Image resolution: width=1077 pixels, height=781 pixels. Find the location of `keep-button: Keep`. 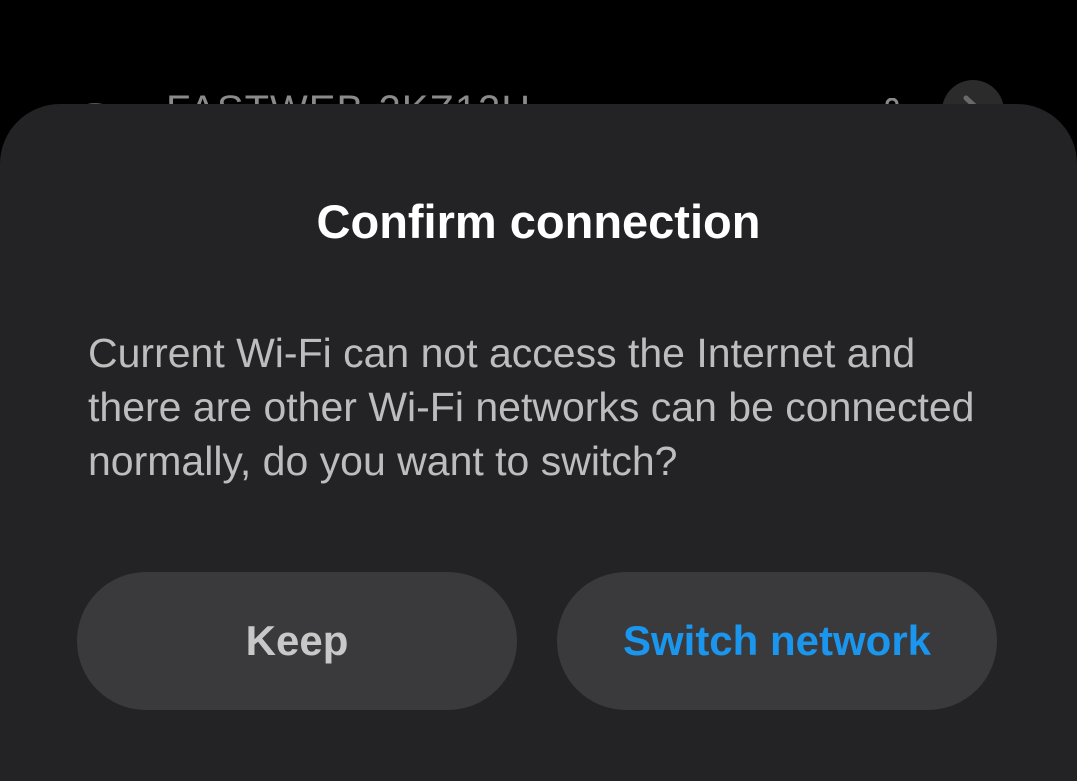

keep-button: Keep is located at coordinates (297, 641).